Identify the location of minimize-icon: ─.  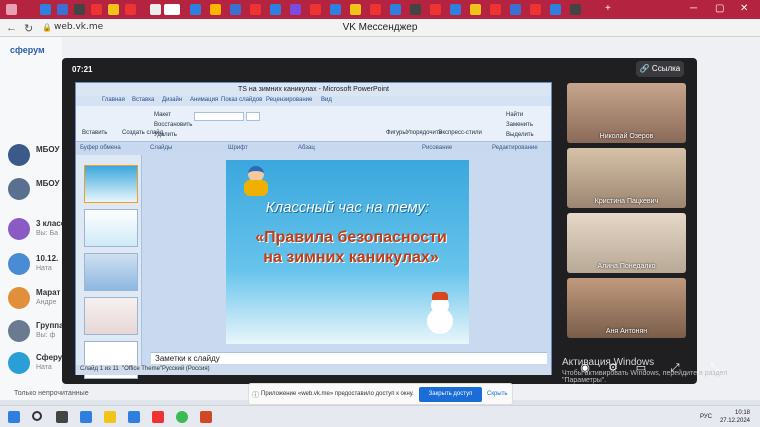
(693, 8).